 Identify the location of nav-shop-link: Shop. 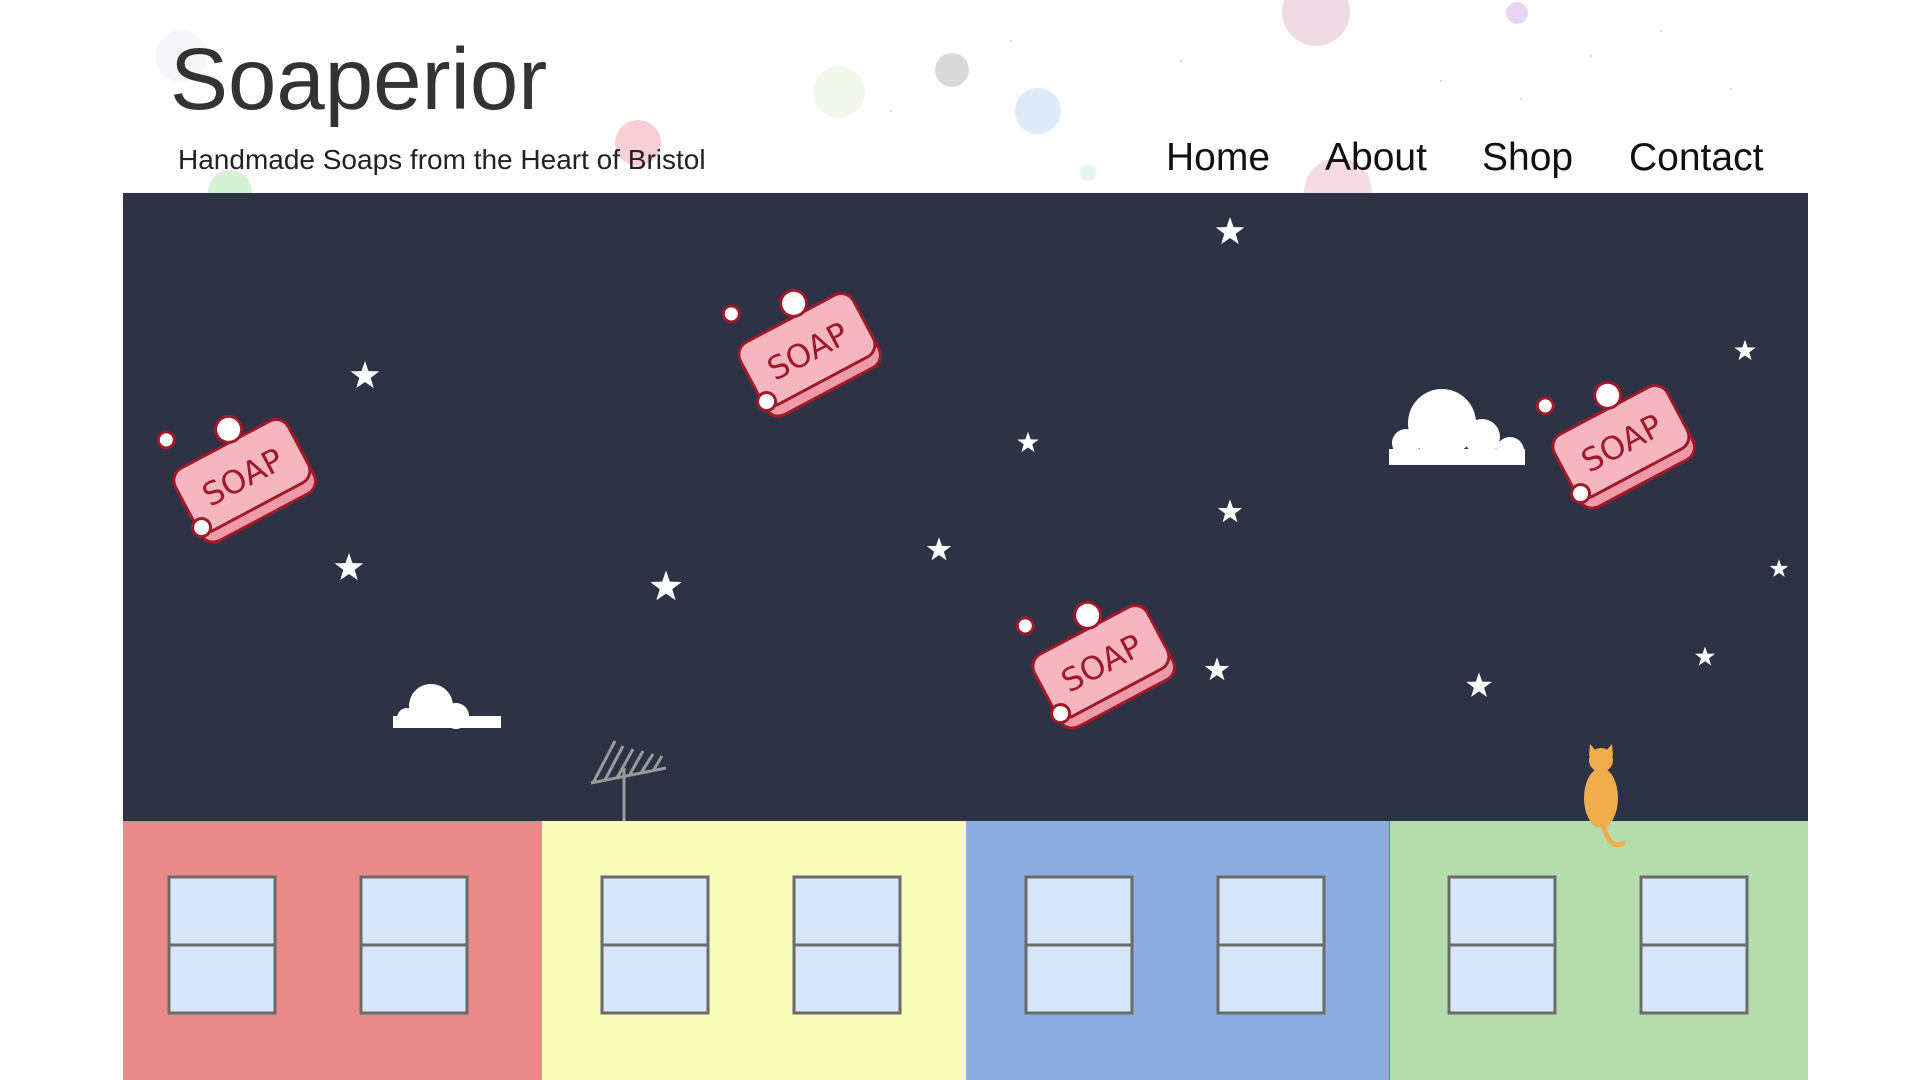
(1527, 158).